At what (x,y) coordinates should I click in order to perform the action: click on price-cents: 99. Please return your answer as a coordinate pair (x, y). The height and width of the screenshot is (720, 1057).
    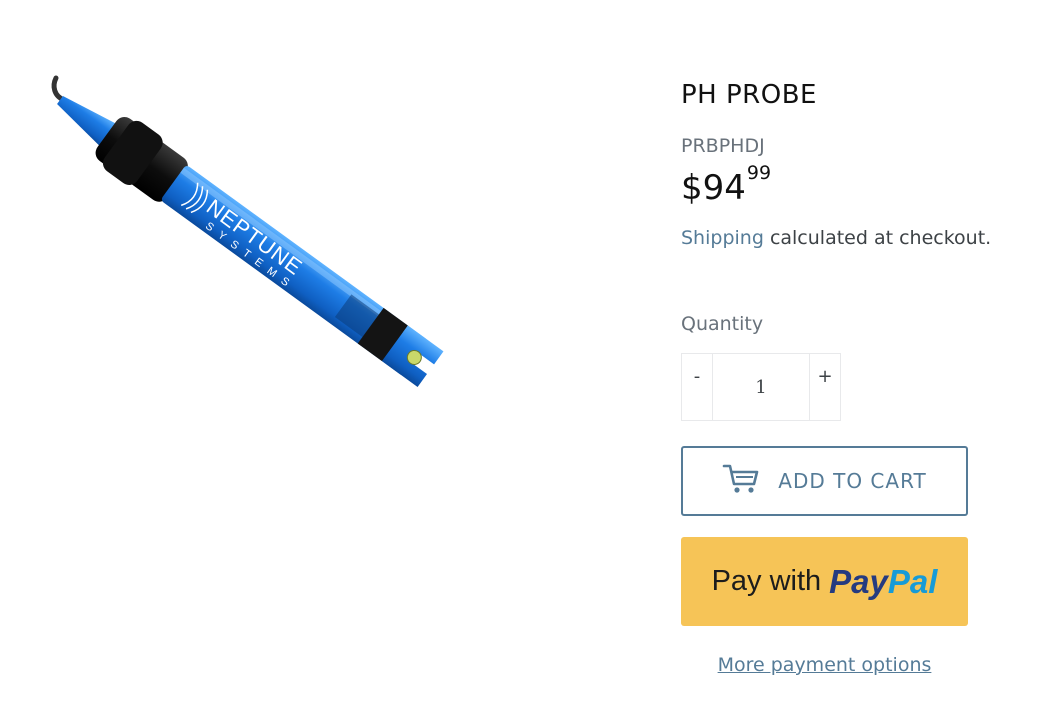
    Looking at the image, I should click on (759, 172).